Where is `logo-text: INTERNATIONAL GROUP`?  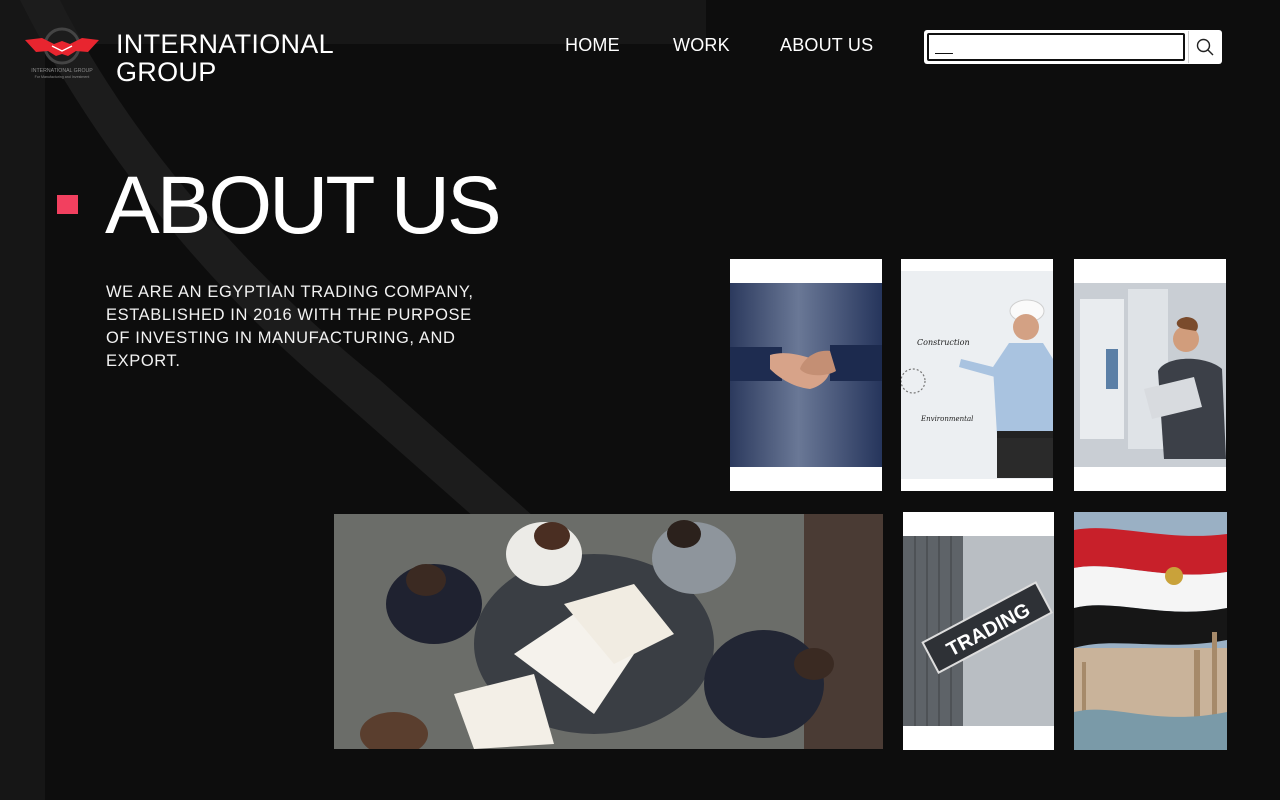
logo-text: INTERNATIONAL GROUP is located at coordinates (62, 71).